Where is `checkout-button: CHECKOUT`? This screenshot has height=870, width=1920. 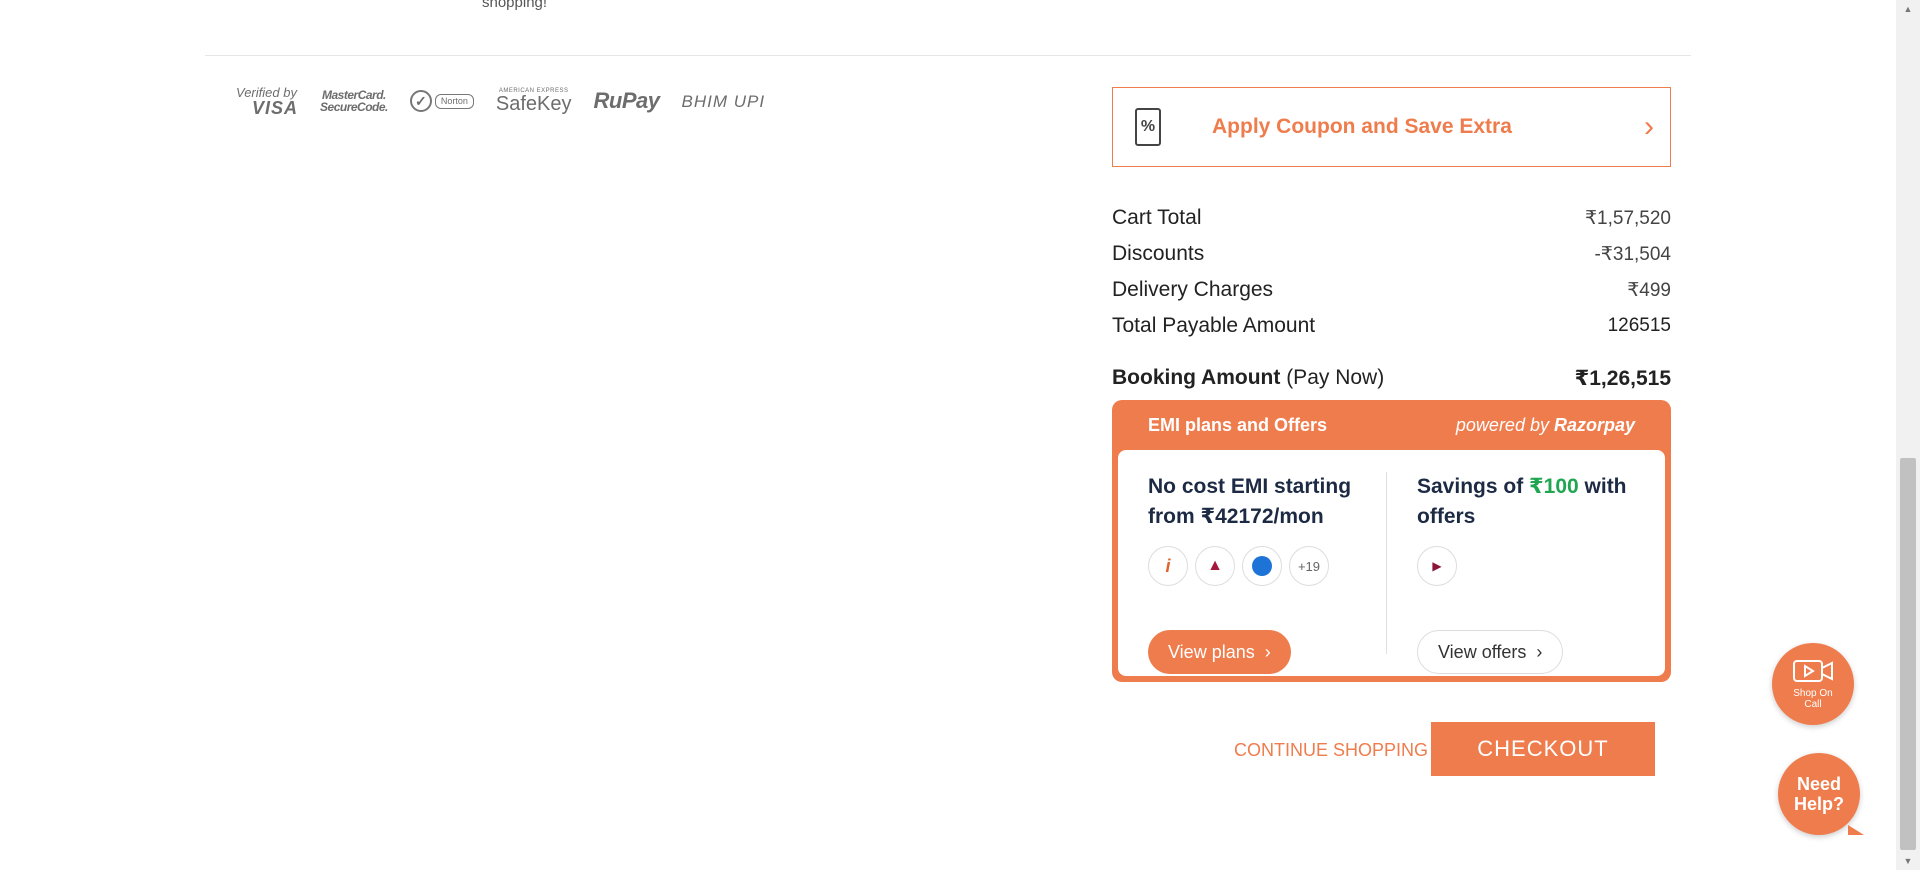 checkout-button: CHECKOUT is located at coordinates (1543, 749).